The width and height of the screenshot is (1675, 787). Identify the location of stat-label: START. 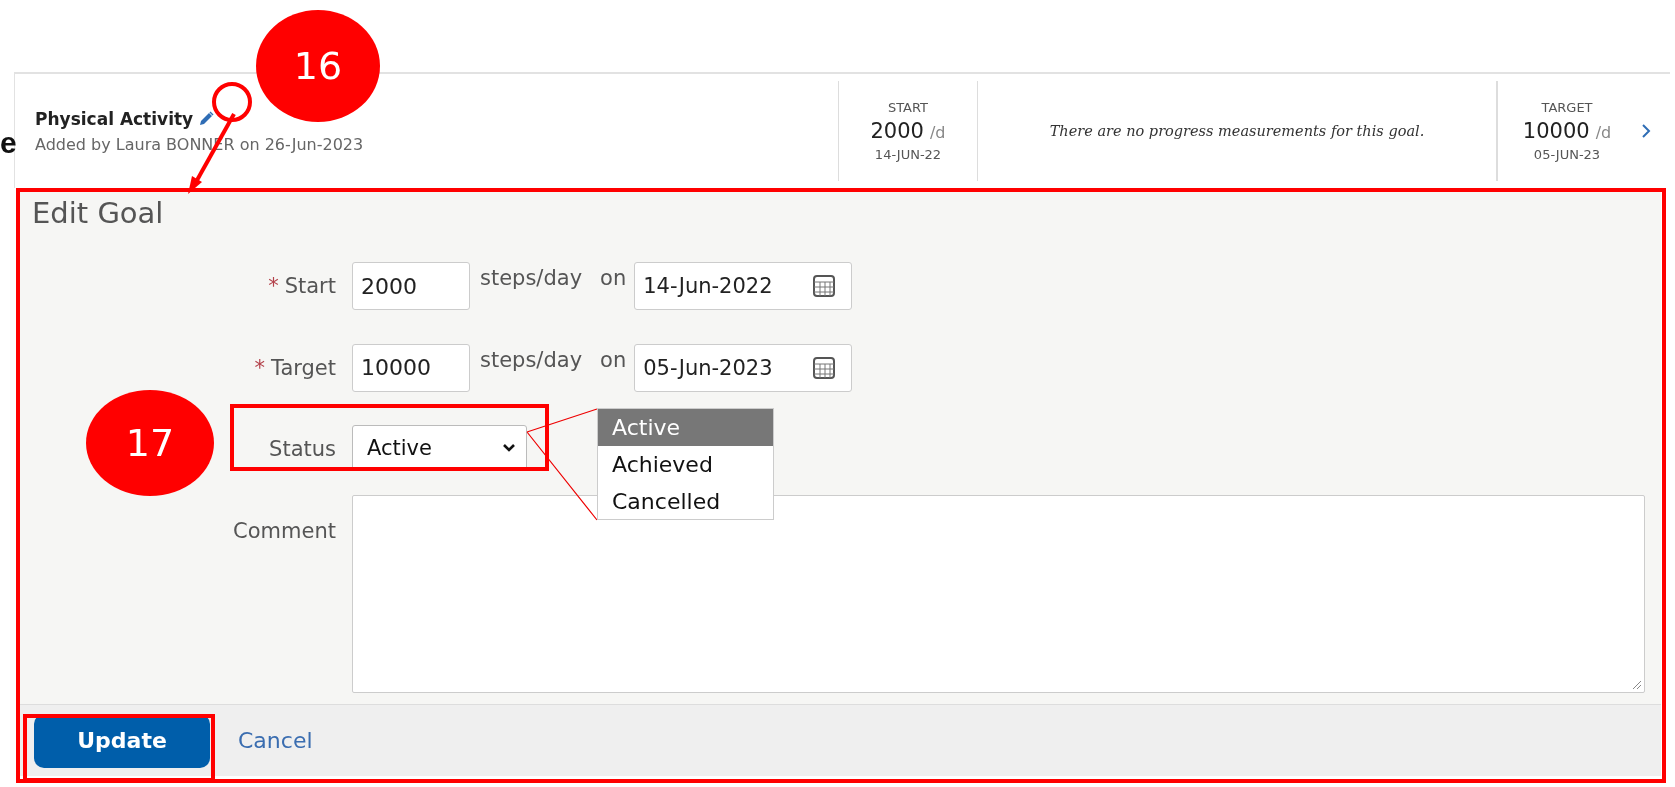
(908, 107).